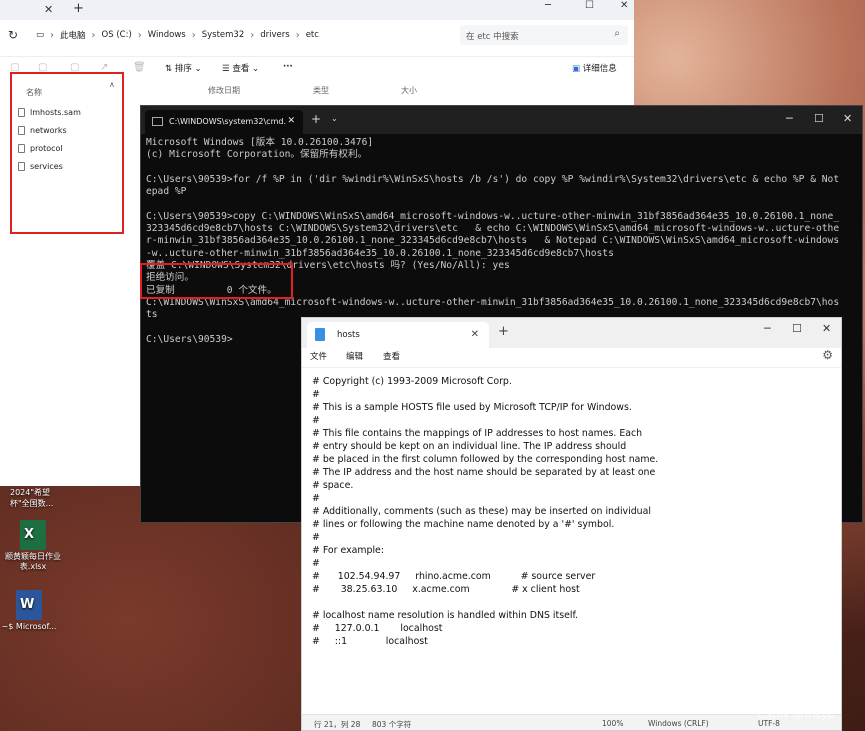  I want to click on menu-view: 查看, so click(391, 356).